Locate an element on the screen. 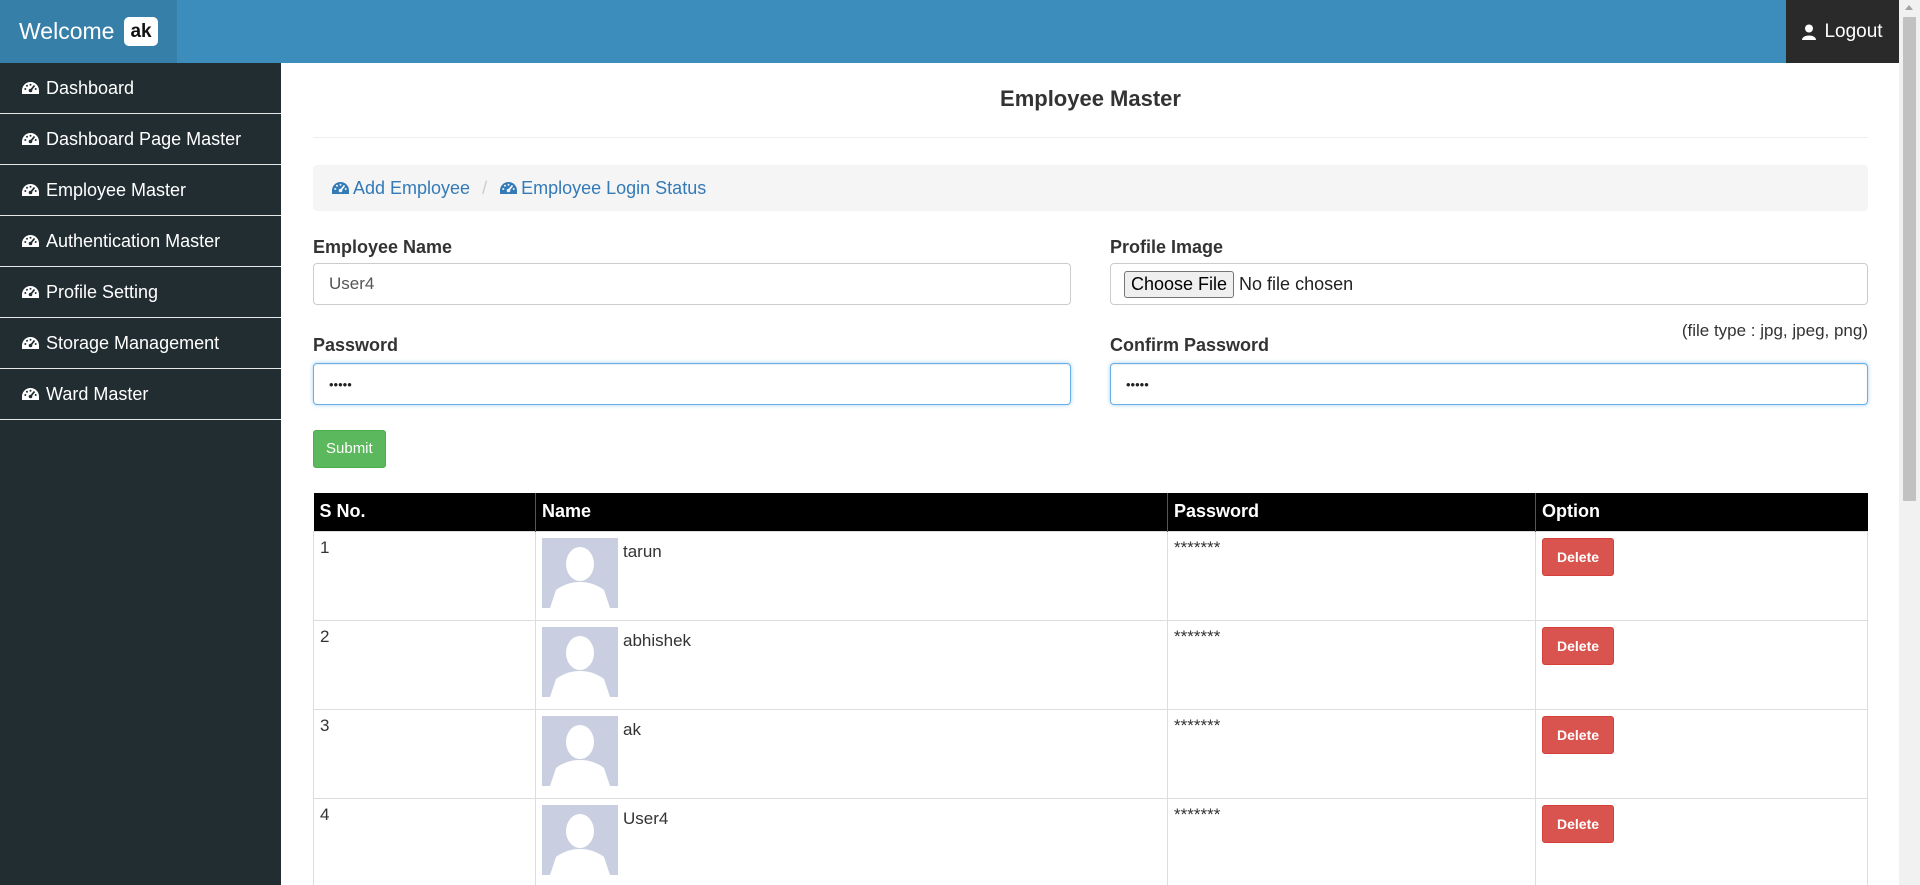 Image resolution: width=1920 pixels, height=885 pixels. page-scrollbar is located at coordinates (1909, 442).